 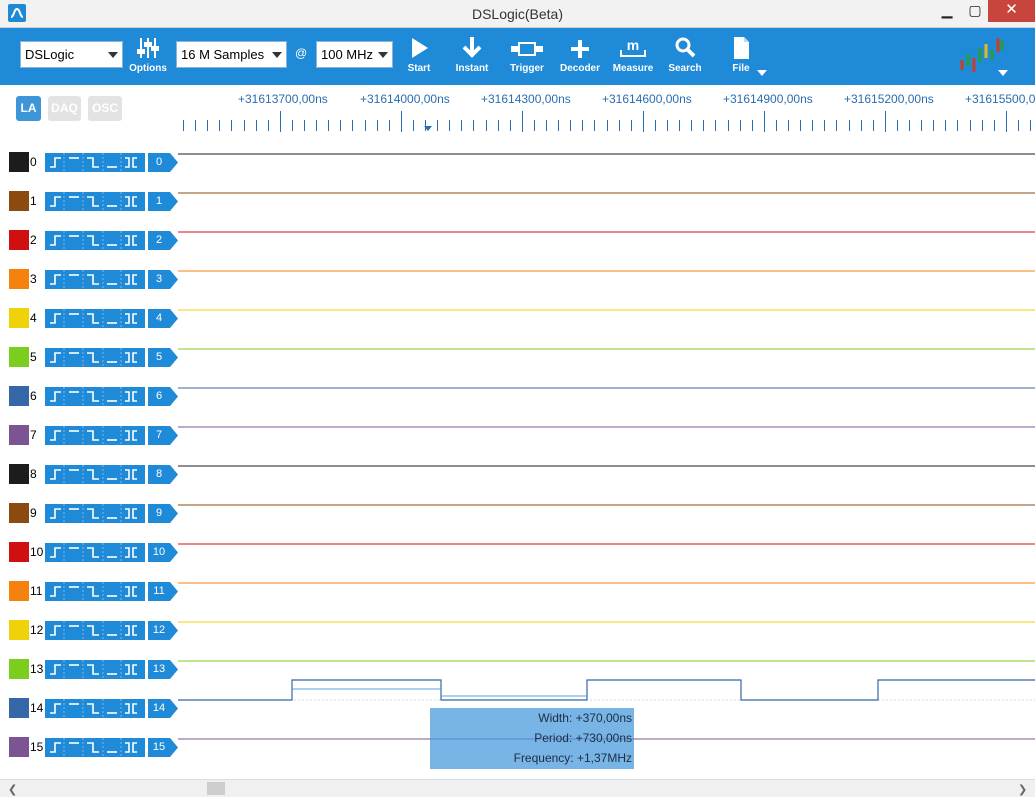 I want to click on channel-number: 11, so click(x=36, y=591).